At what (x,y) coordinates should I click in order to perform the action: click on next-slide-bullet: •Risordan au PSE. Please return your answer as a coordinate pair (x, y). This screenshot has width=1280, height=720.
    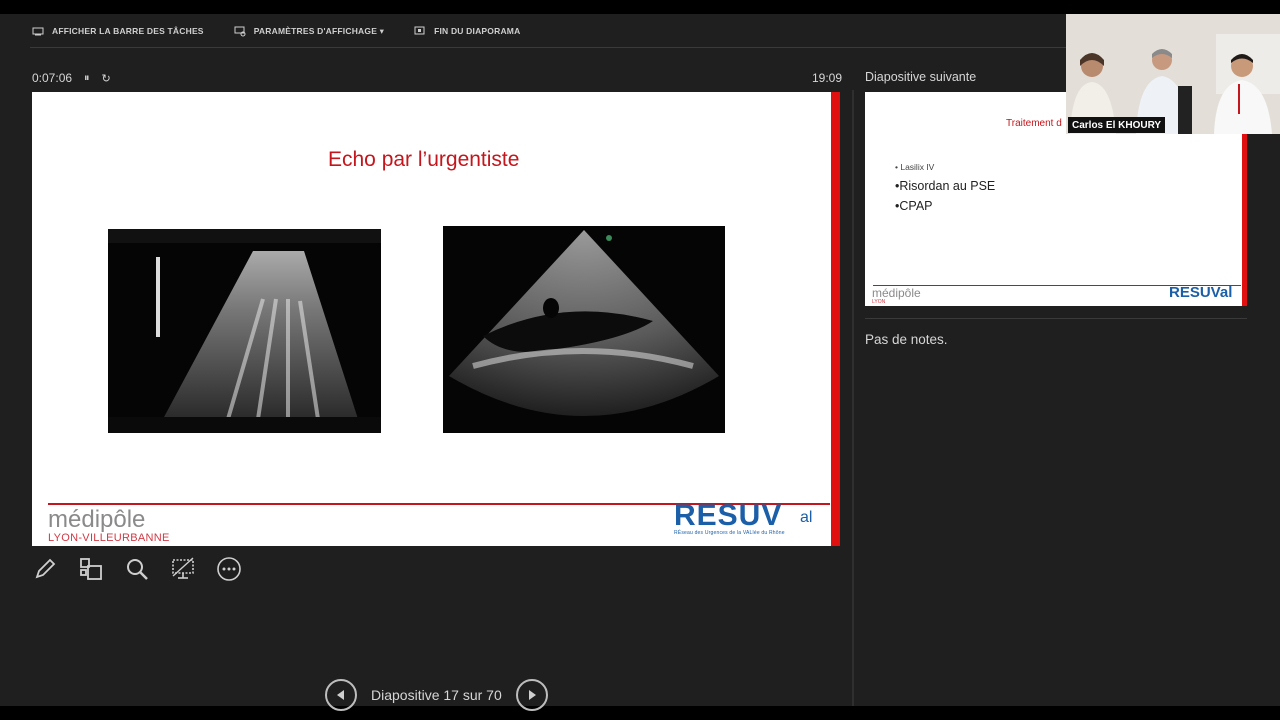
    Looking at the image, I should click on (945, 186).